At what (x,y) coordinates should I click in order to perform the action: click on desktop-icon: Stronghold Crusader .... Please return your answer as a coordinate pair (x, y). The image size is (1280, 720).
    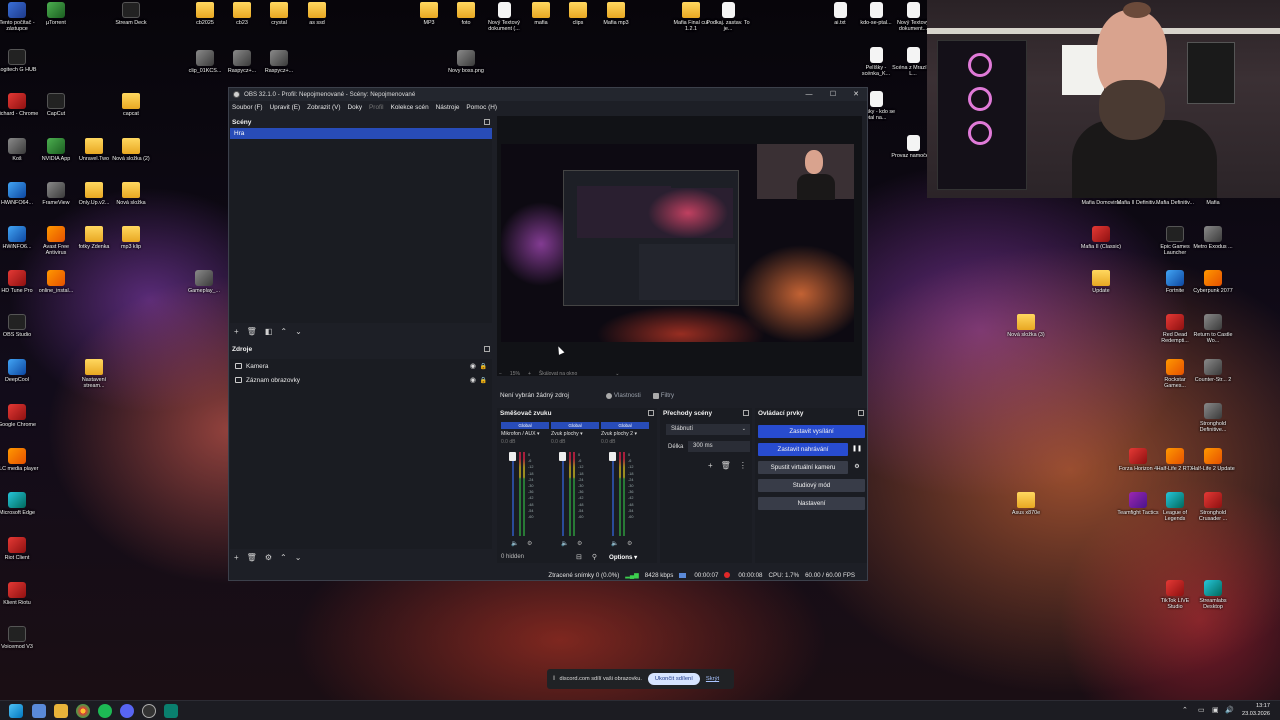
    Looking at the image, I should click on (1213, 507).